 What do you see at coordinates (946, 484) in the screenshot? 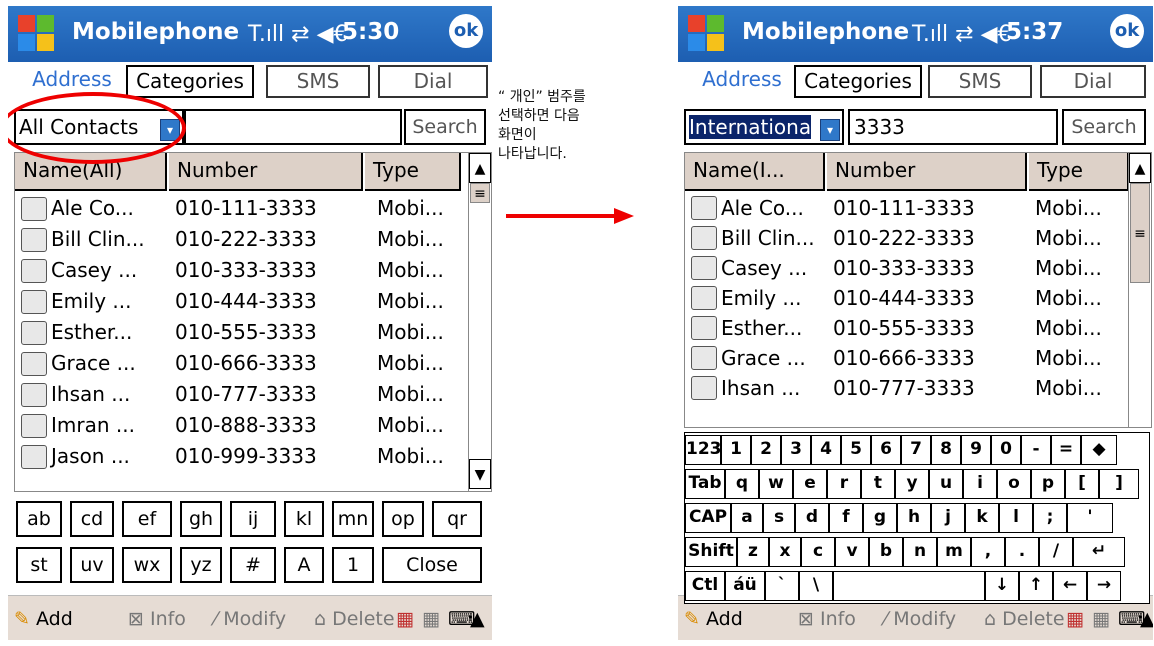
I see `key-u: u` at bounding box center [946, 484].